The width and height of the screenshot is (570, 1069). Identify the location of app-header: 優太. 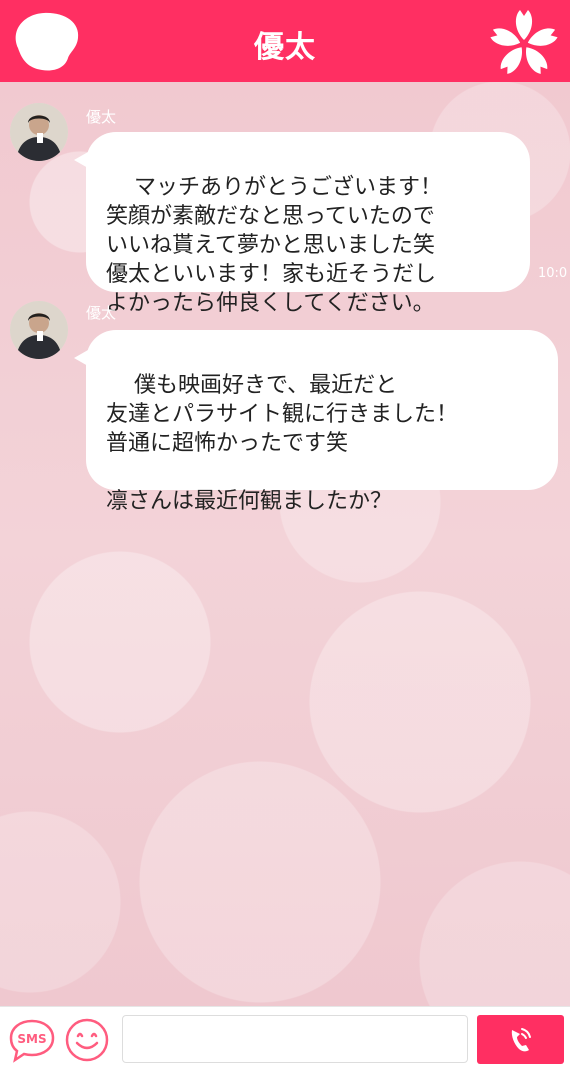
(285, 41).